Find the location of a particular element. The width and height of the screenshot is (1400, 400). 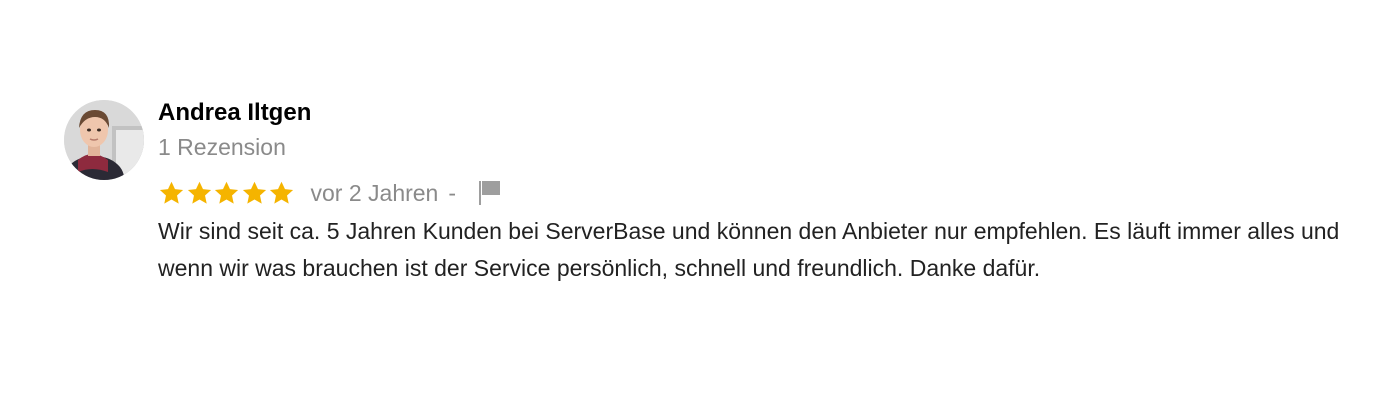

review-meta: vor 2 Jahren - is located at coordinates (763, 193).